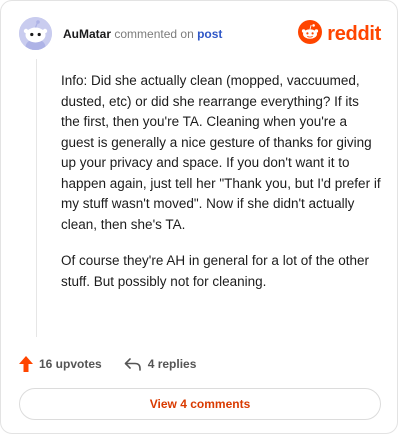 This screenshot has height=436, width=400. Describe the element at coordinates (154, 34) in the screenshot. I see `commented-on-text: commented on` at that location.